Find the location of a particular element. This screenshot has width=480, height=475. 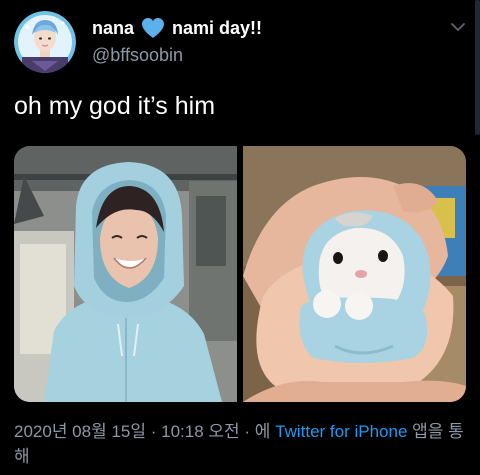

display-name: nana nami day!! is located at coordinates (177, 28).